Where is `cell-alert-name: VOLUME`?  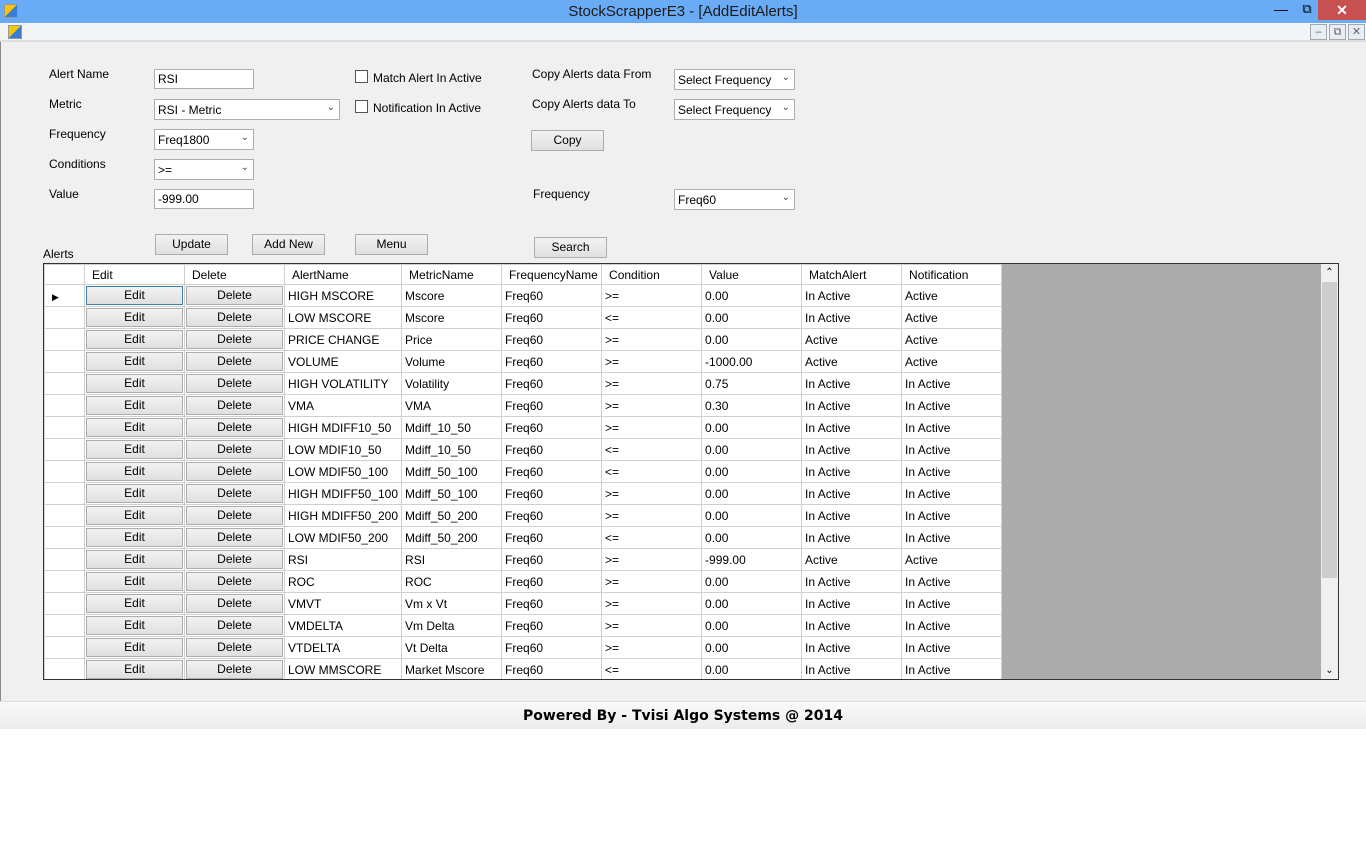
cell-alert-name: VOLUME is located at coordinates (343, 361).